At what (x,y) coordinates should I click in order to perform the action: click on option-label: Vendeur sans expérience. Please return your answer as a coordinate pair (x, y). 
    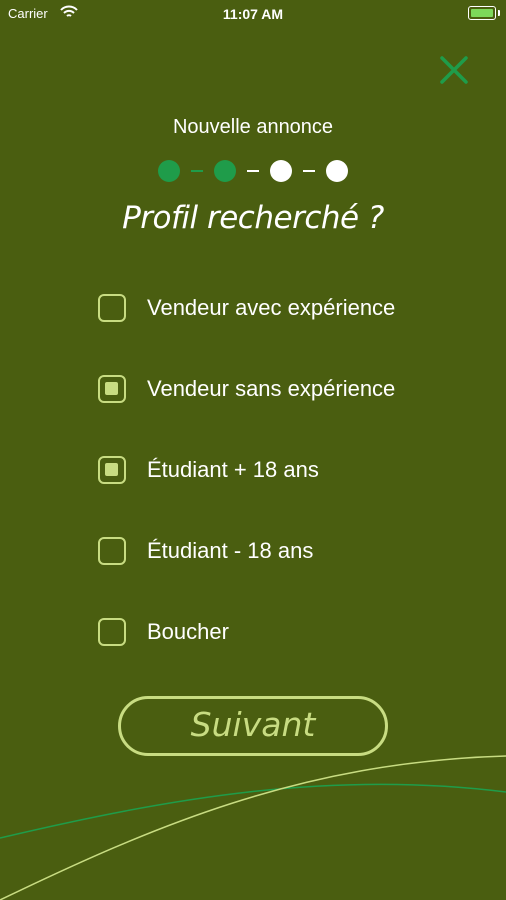
    Looking at the image, I should click on (271, 388).